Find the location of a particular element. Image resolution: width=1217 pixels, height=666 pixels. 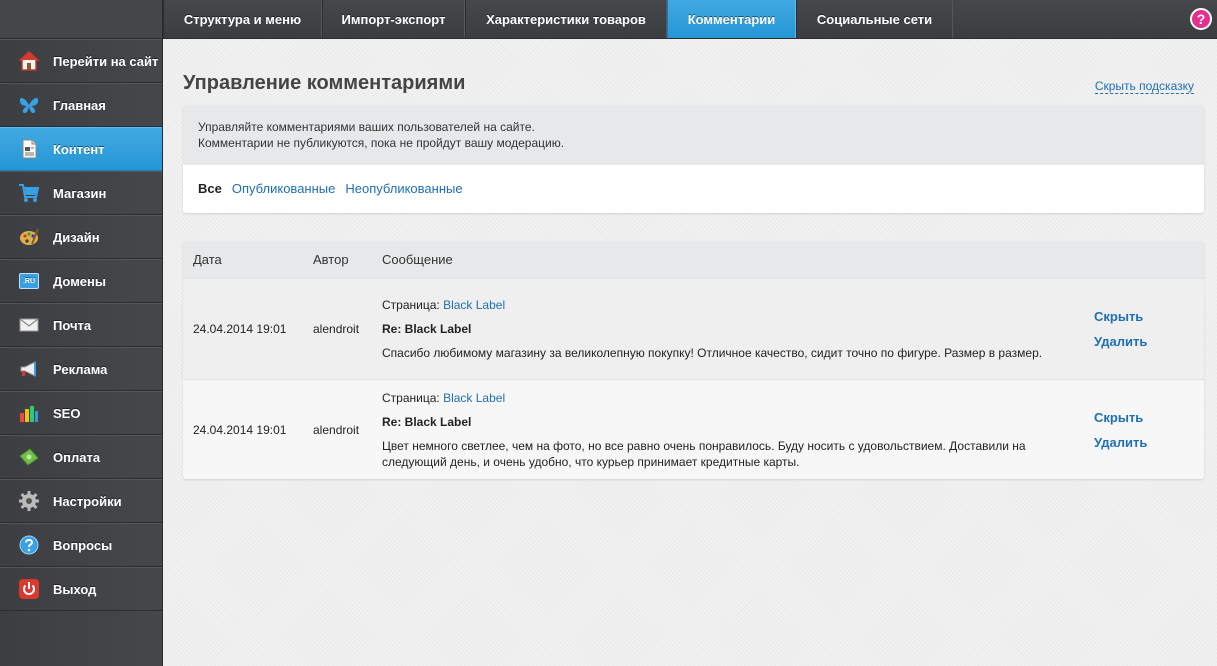

tab-product-characteristics: Характеристики товаров is located at coordinates (566, 19).